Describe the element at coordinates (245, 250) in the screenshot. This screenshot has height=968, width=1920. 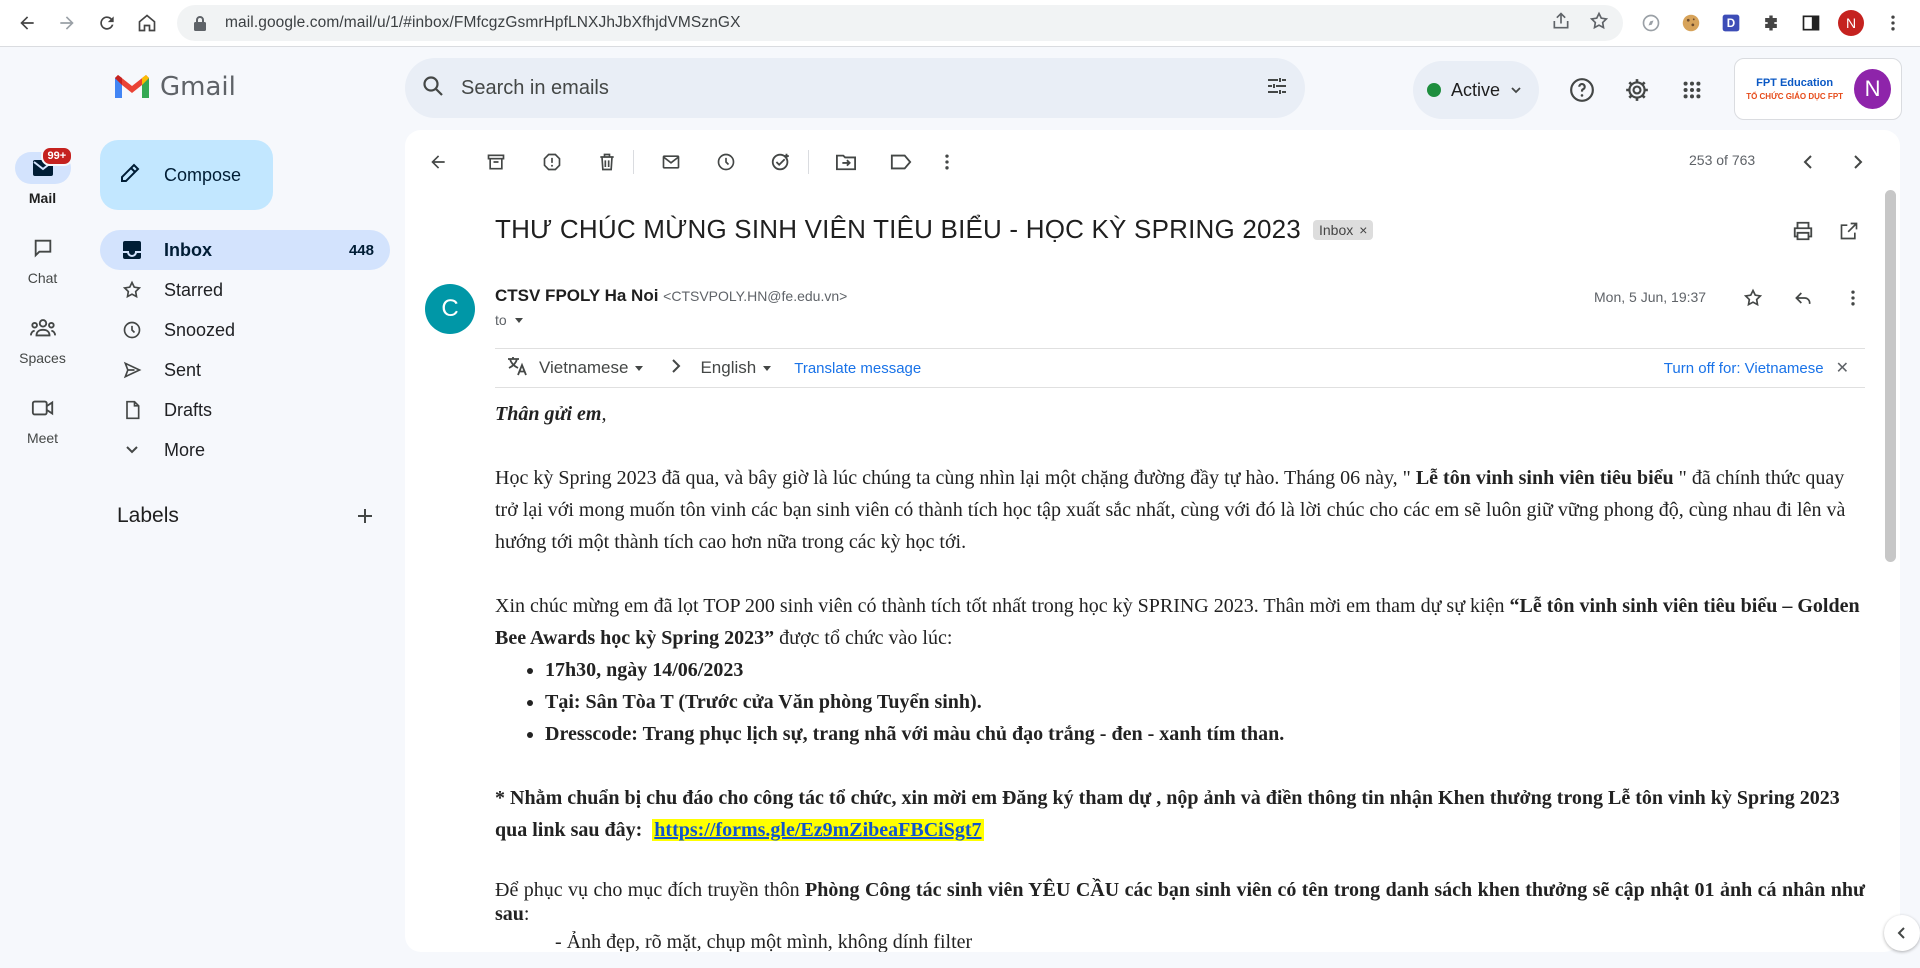
I see `sidebar-item-inbox: Inbox 448` at that location.